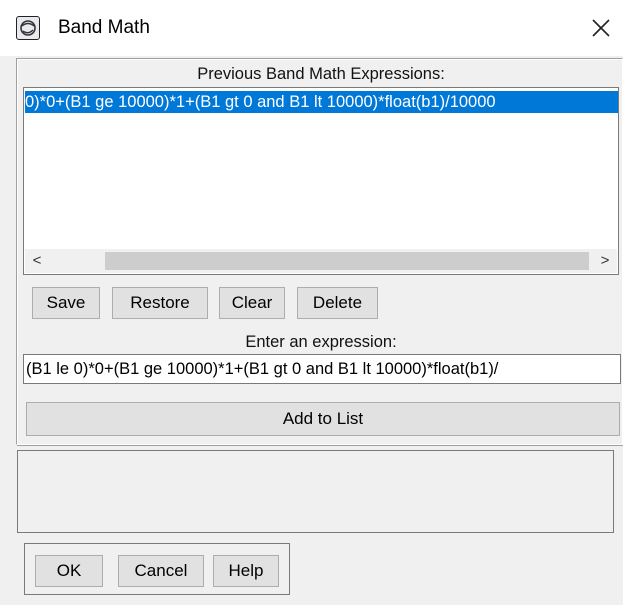 The width and height of the screenshot is (623, 605). I want to click on window-title: Band Math, so click(104, 27).